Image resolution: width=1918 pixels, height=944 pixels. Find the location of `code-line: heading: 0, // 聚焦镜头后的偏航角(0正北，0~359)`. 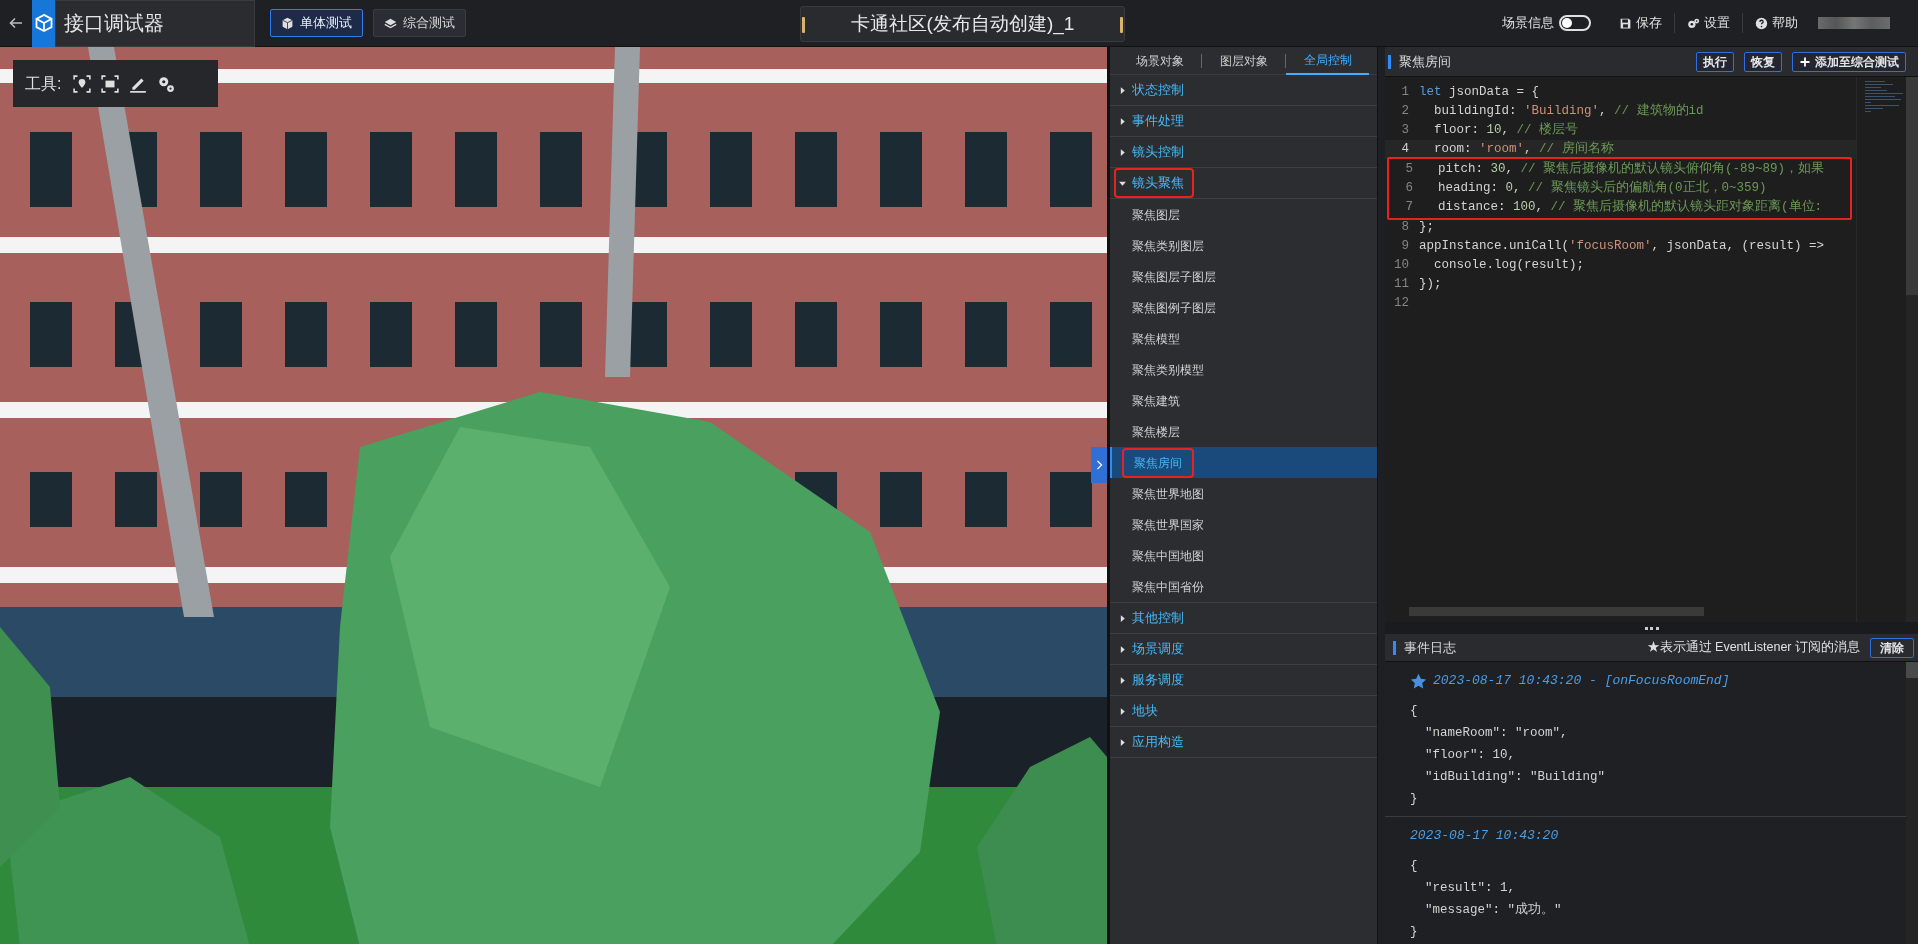

code-line: heading: 0, // 聚焦镜头后的偏航角(0正北，0~359) is located at coordinates (1602, 188).